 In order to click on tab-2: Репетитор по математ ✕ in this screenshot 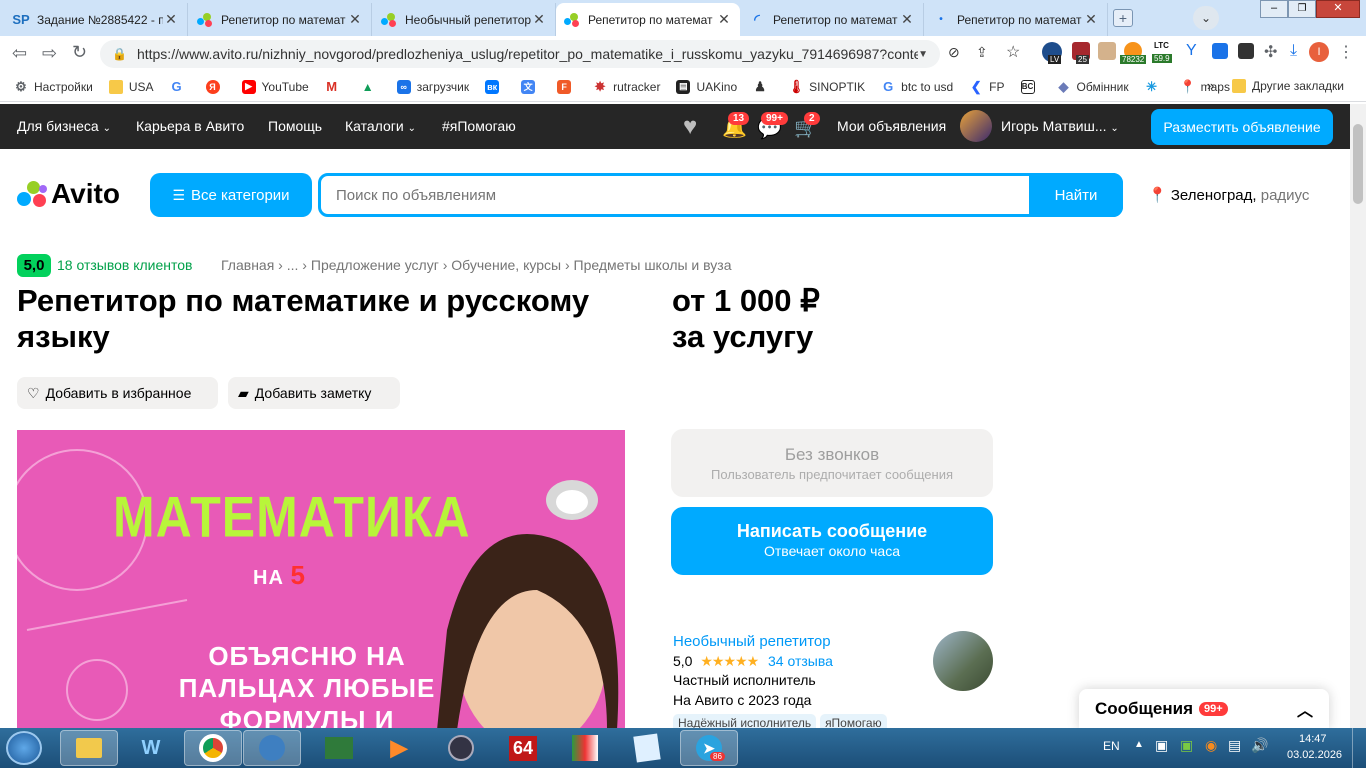, I will do `click(280, 19)`.